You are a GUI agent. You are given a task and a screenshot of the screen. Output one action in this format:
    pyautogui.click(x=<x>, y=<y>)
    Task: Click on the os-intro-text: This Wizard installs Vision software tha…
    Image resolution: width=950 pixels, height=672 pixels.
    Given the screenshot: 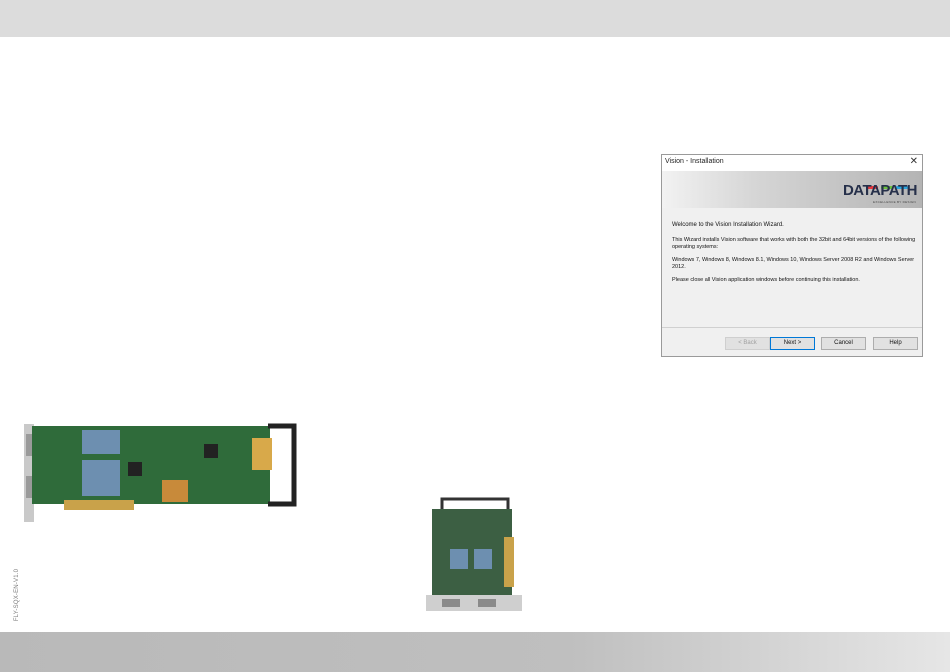 What is the action you would take?
    pyautogui.click(x=794, y=243)
    